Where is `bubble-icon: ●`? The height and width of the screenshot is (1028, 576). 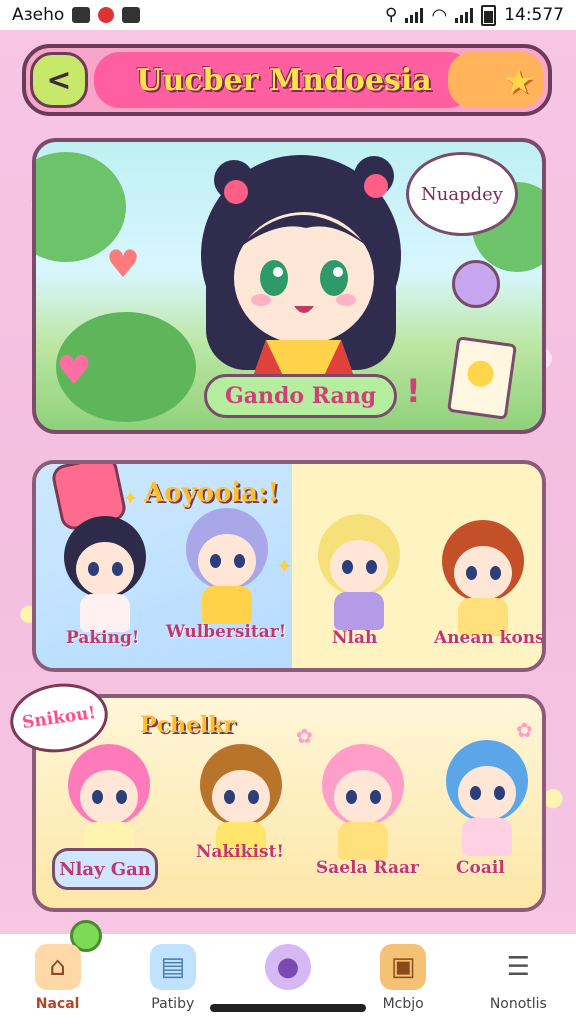 bubble-icon: ● is located at coordinates (287, 967).